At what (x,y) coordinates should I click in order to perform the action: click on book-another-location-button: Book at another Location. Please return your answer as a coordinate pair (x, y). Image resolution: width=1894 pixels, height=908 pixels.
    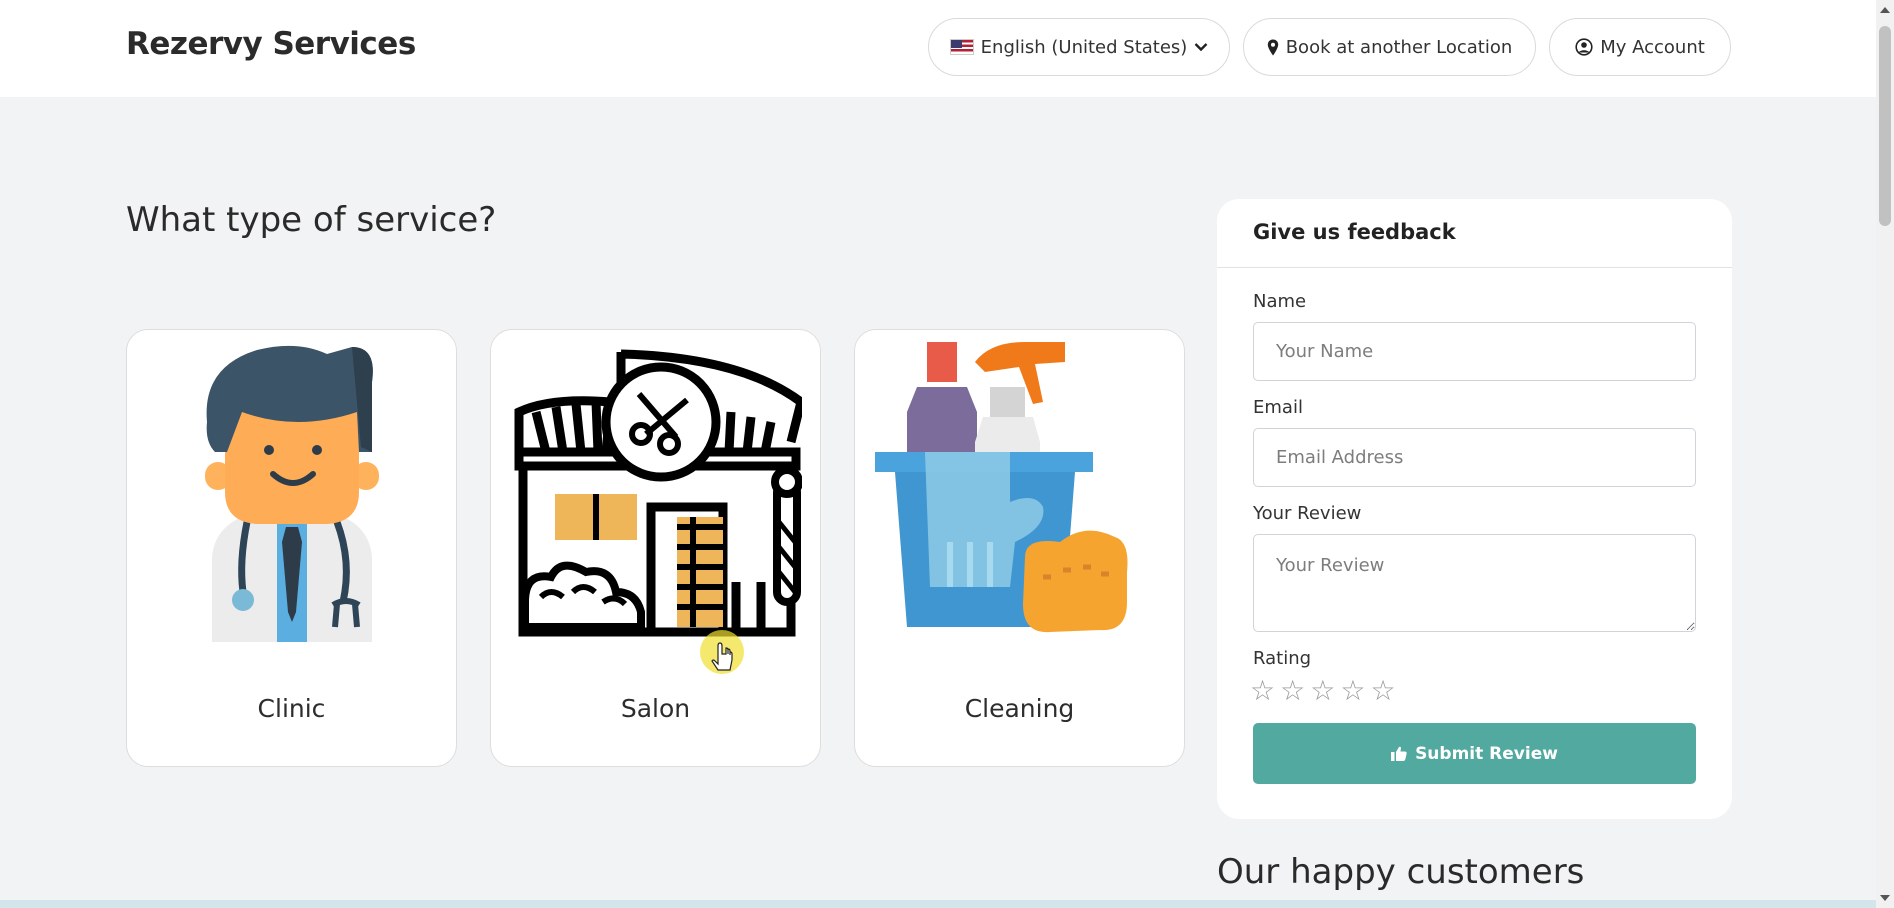
    Looking at the image, I should click on (1389, 47).